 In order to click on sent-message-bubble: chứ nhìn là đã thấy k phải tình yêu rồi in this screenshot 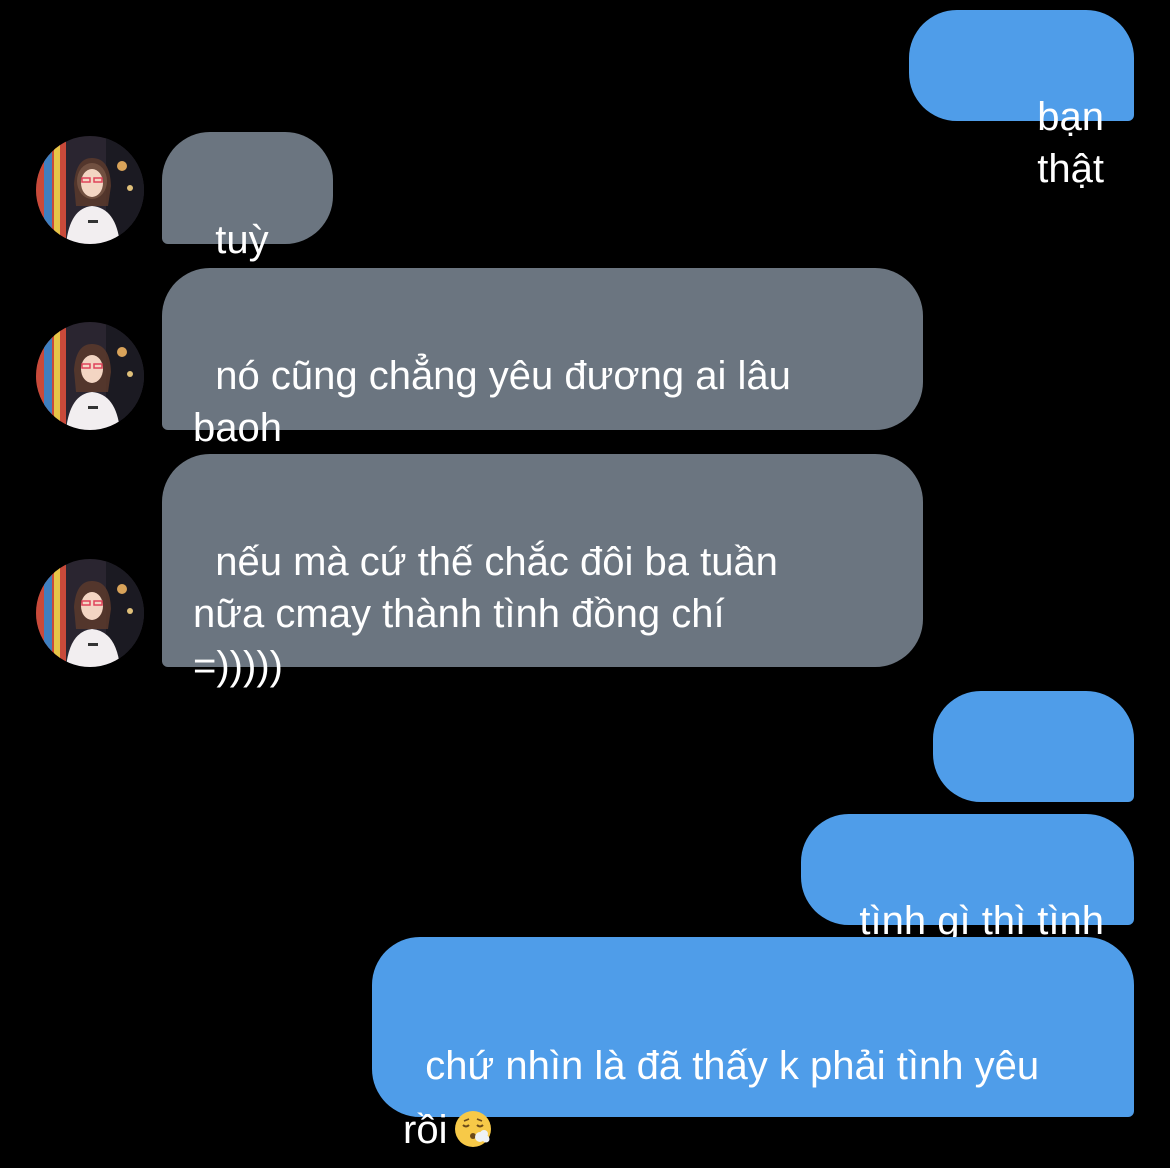, I will do `click(753, 1044)`.